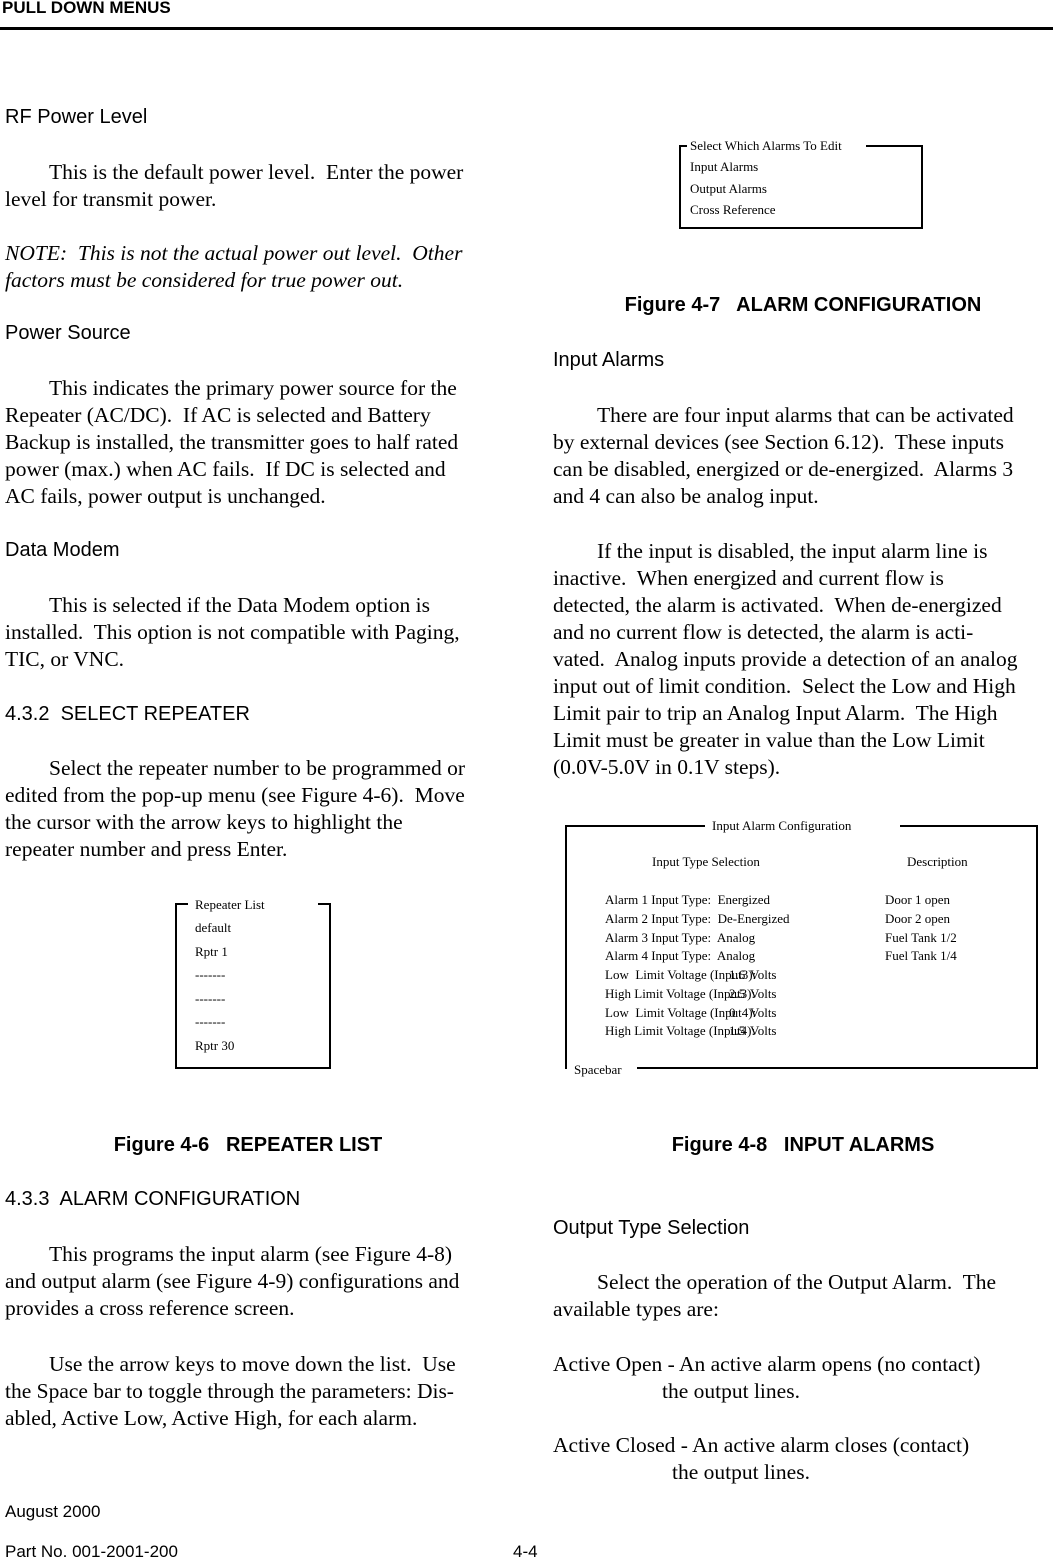  Describe the element at coordinates (921, 956) in the screenshot. I see `alarm-description: Fuel Tank 1/4` at that location.